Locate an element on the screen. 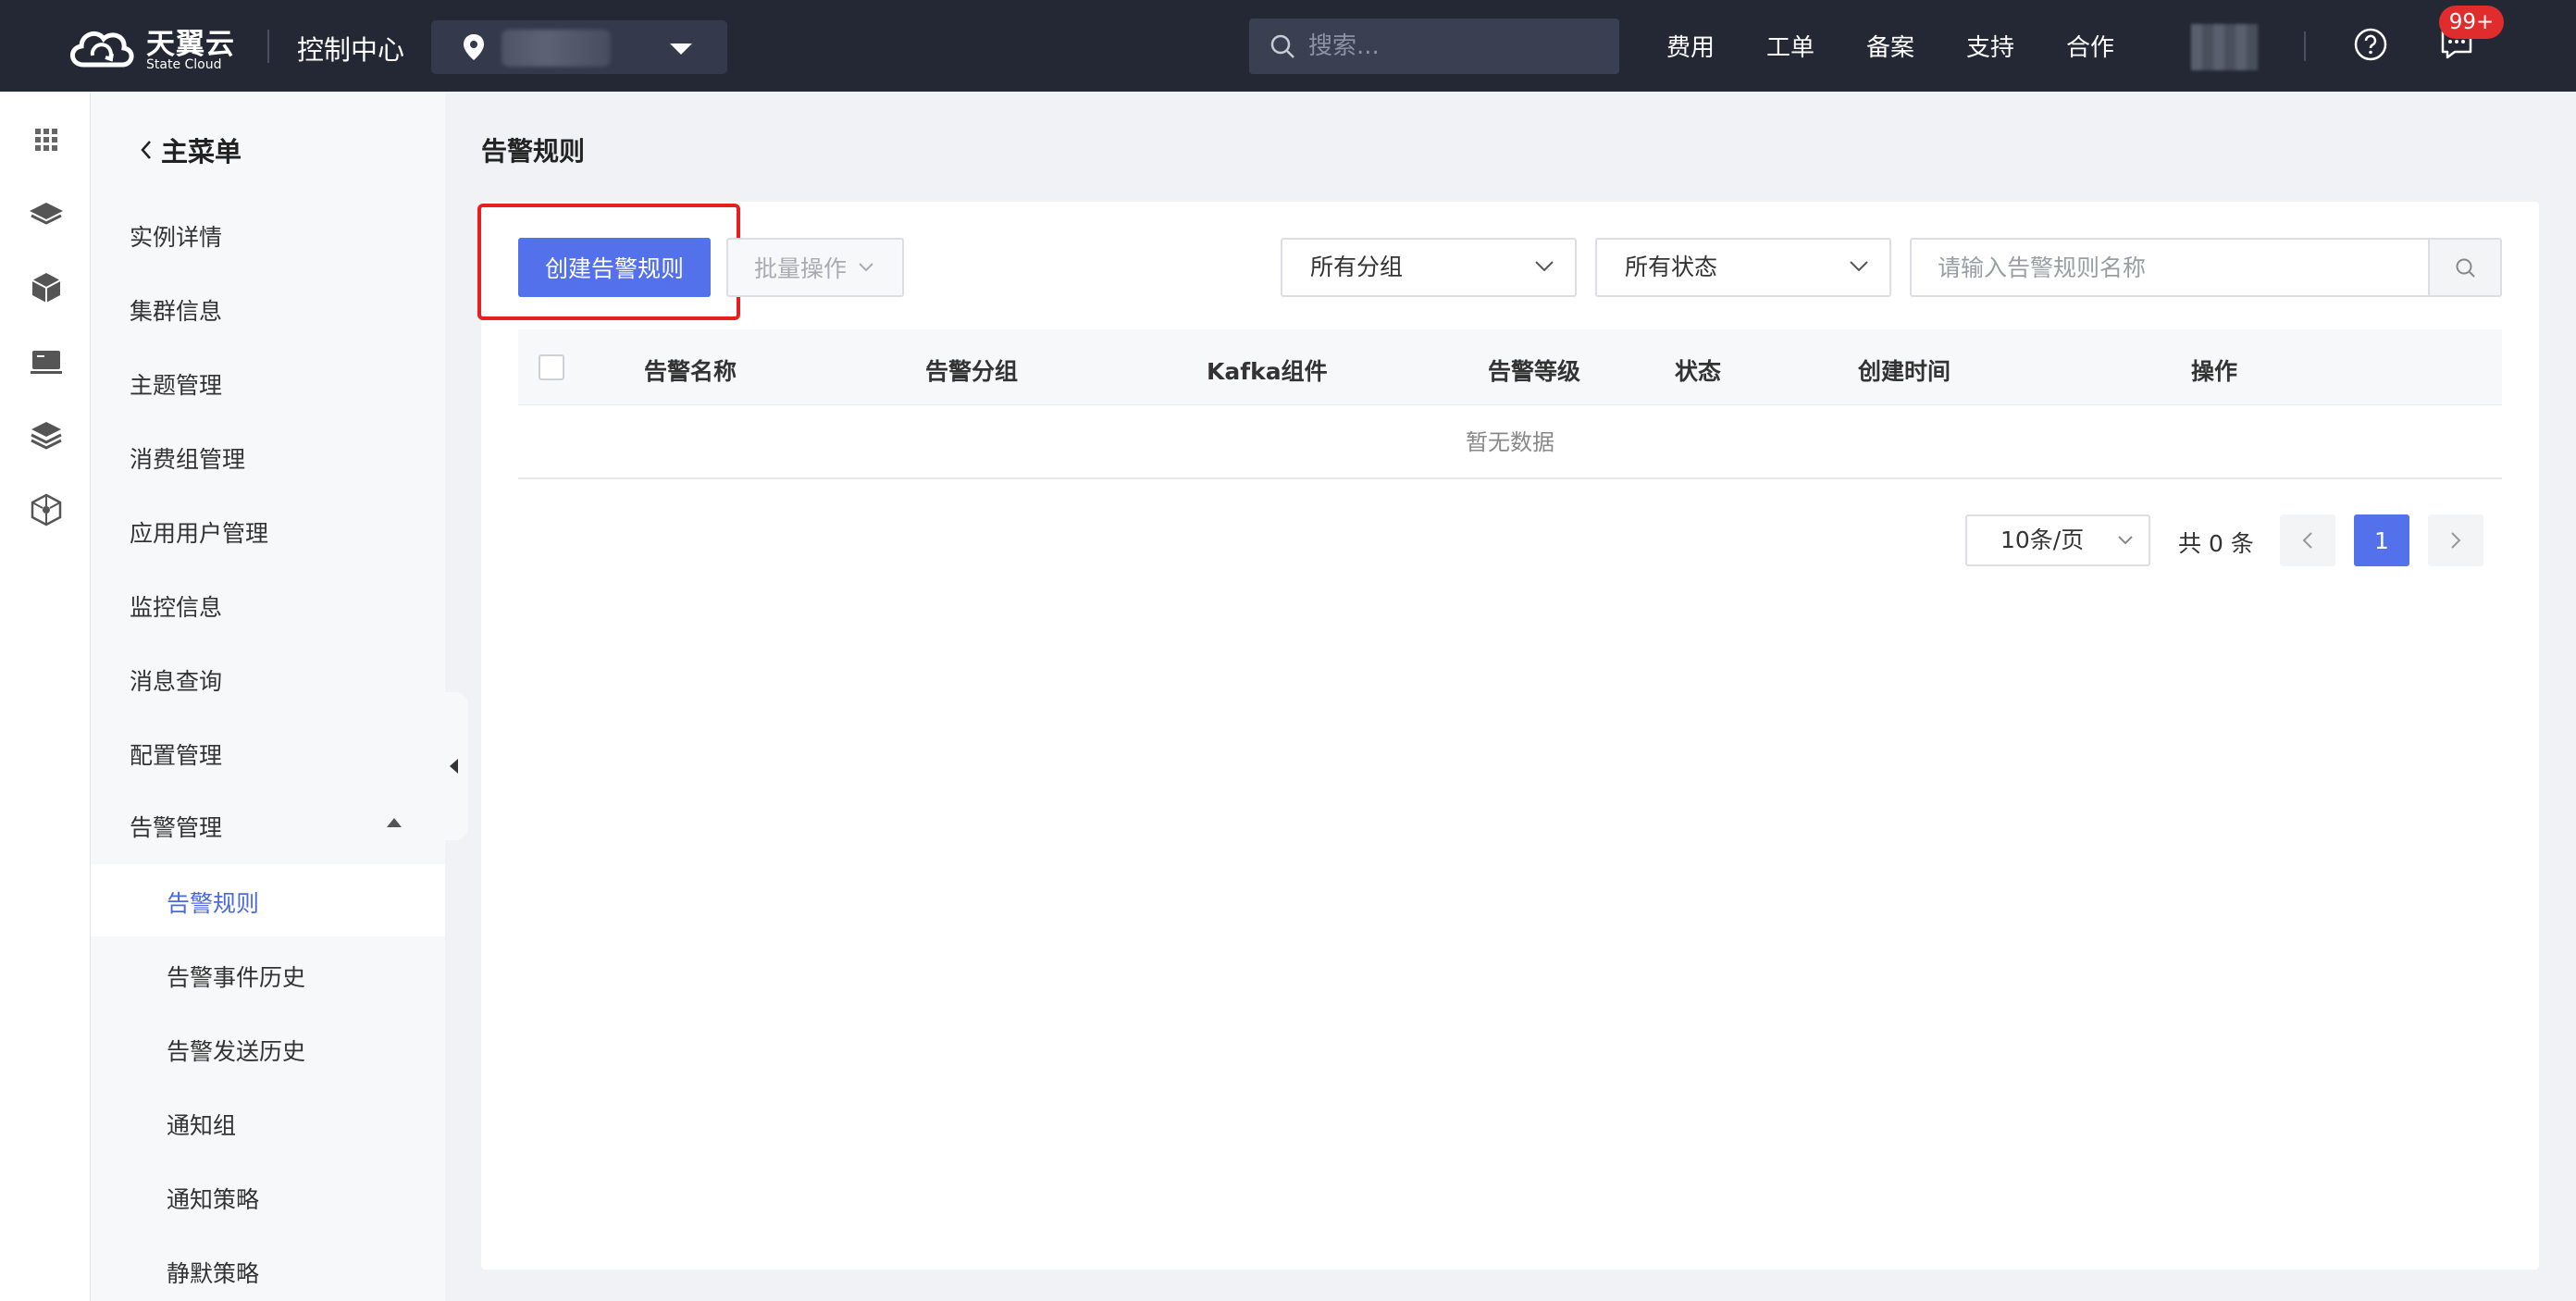  chevron-right-icon is located at coordinates (2456, 540).